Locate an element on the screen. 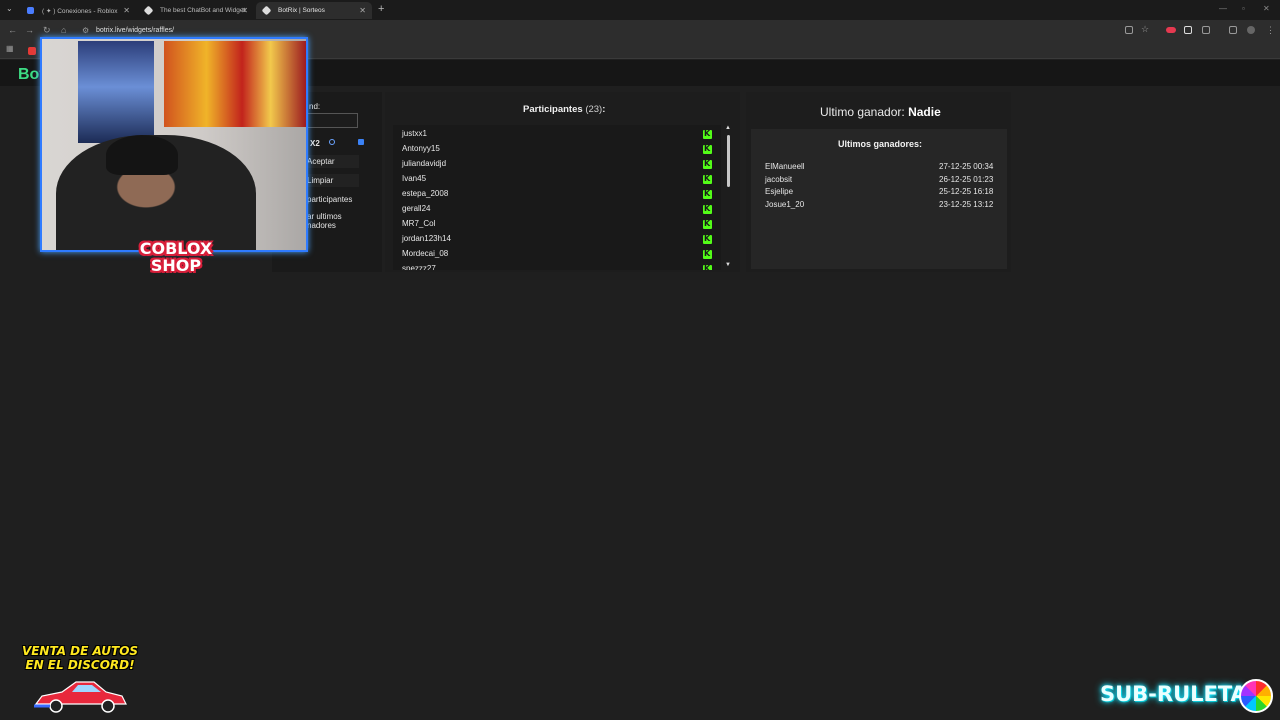  venta-autos-banner: VENTA DE AUTOS EN EL DISCORD! is located at coordinates (80, 658).